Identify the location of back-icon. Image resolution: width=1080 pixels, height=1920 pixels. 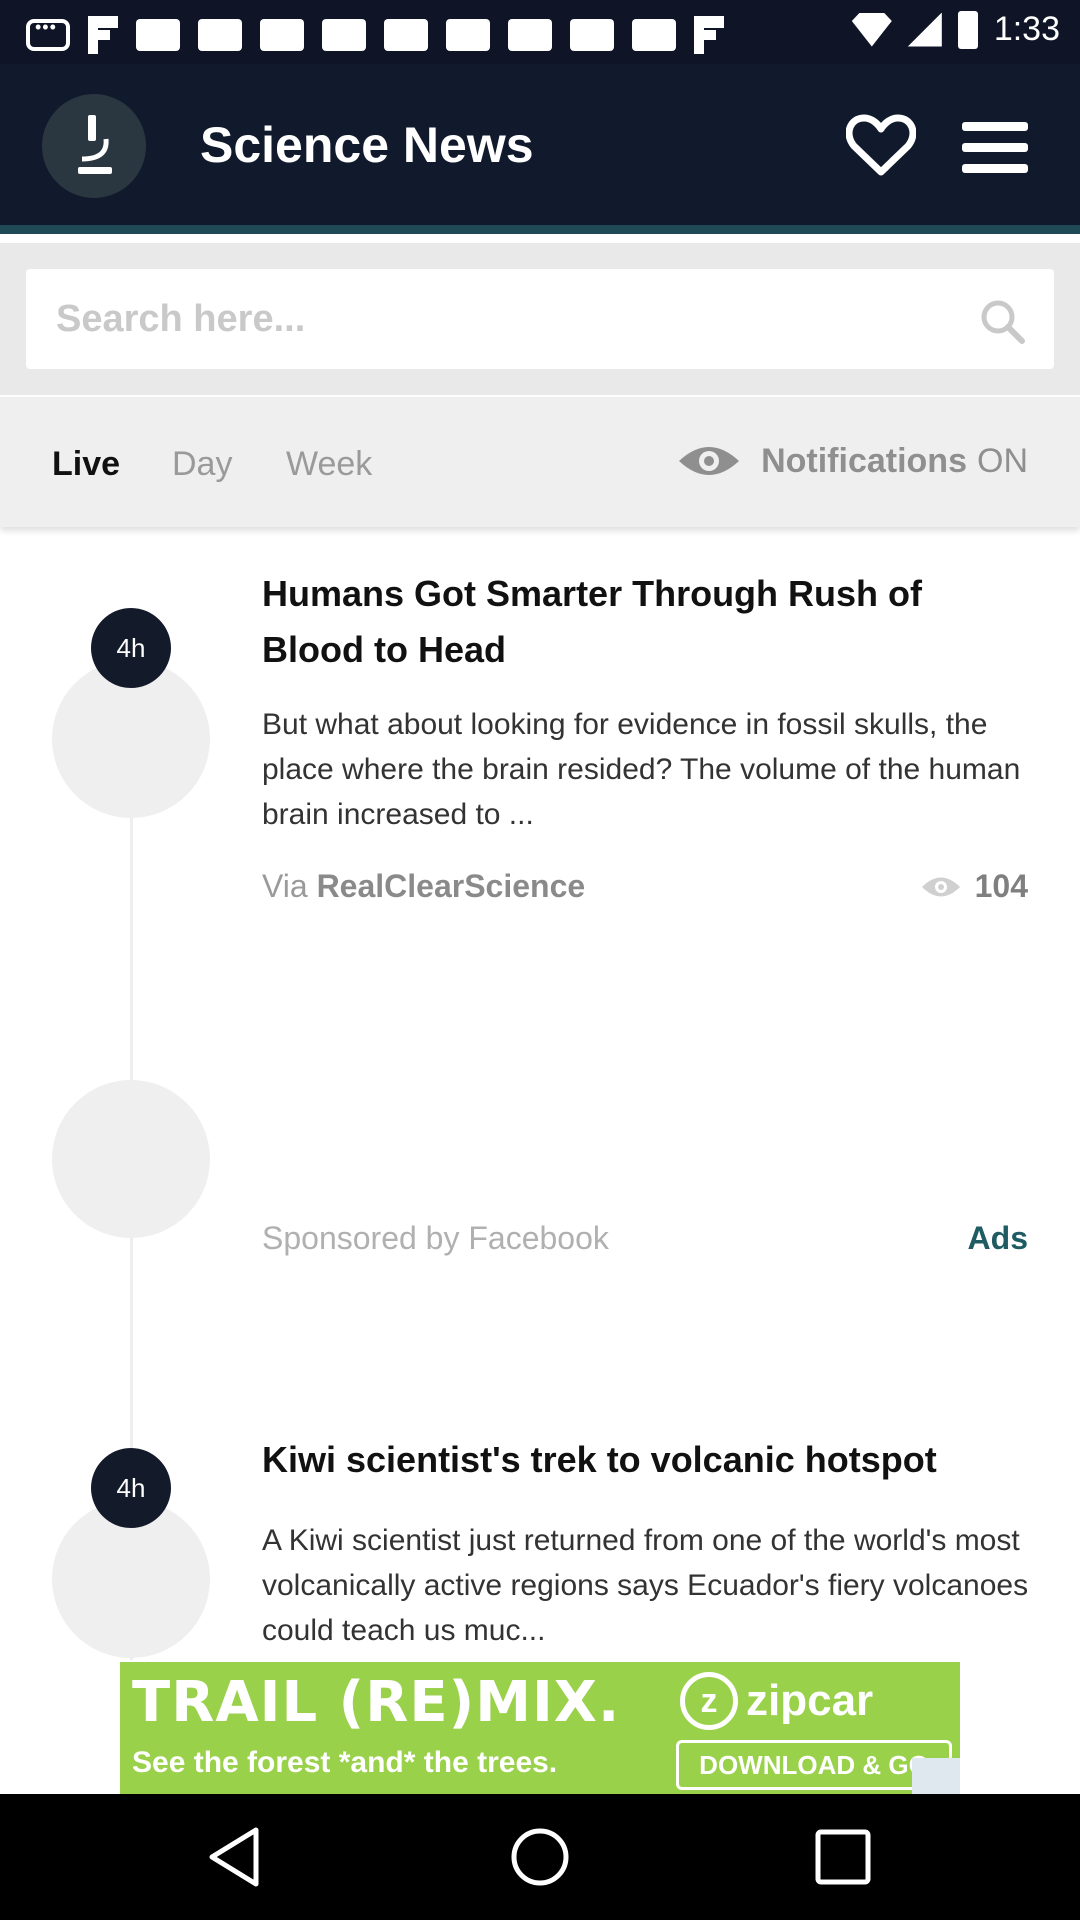
(237, 1857).